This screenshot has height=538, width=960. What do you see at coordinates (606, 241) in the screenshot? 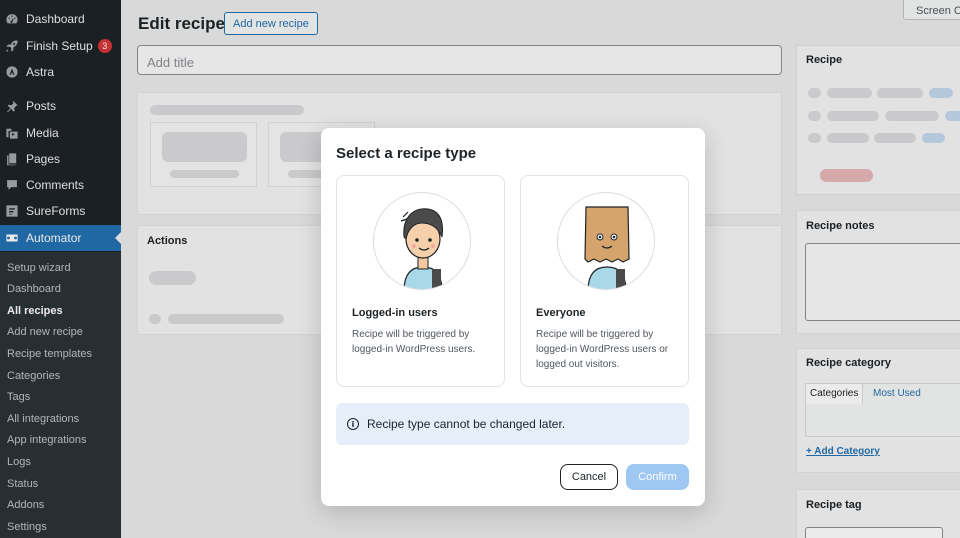
I see `anonymous-avatar-icon` at bounding box center [606, 241].